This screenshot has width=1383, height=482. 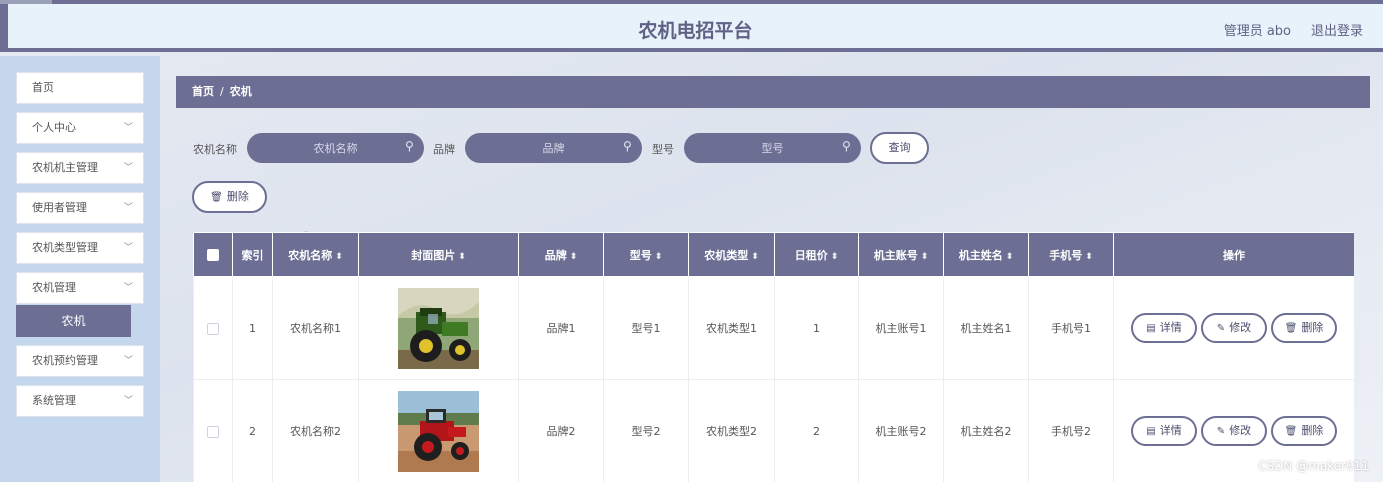 I want to click on column-header-brand: 品牌 ⬍, so click(x=561, y=254).